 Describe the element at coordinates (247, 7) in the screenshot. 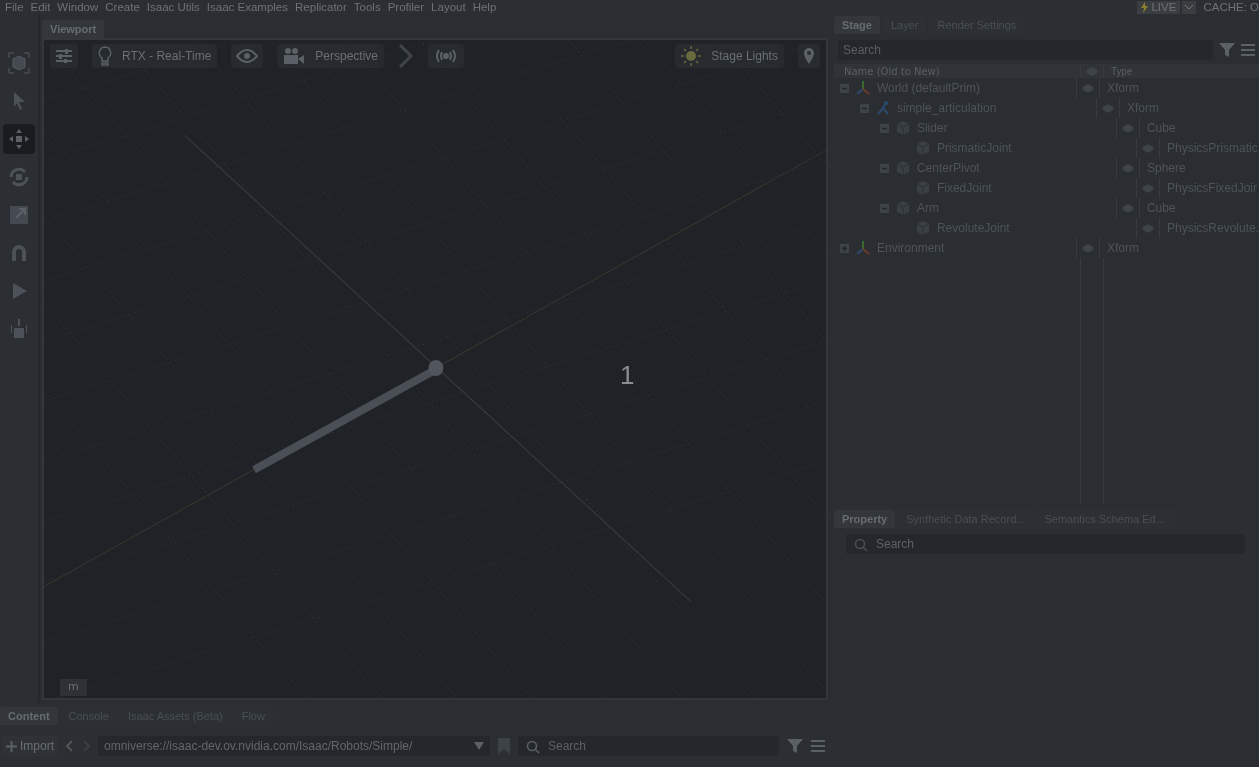

I see `menu-item: Isaac Examples` at that location.